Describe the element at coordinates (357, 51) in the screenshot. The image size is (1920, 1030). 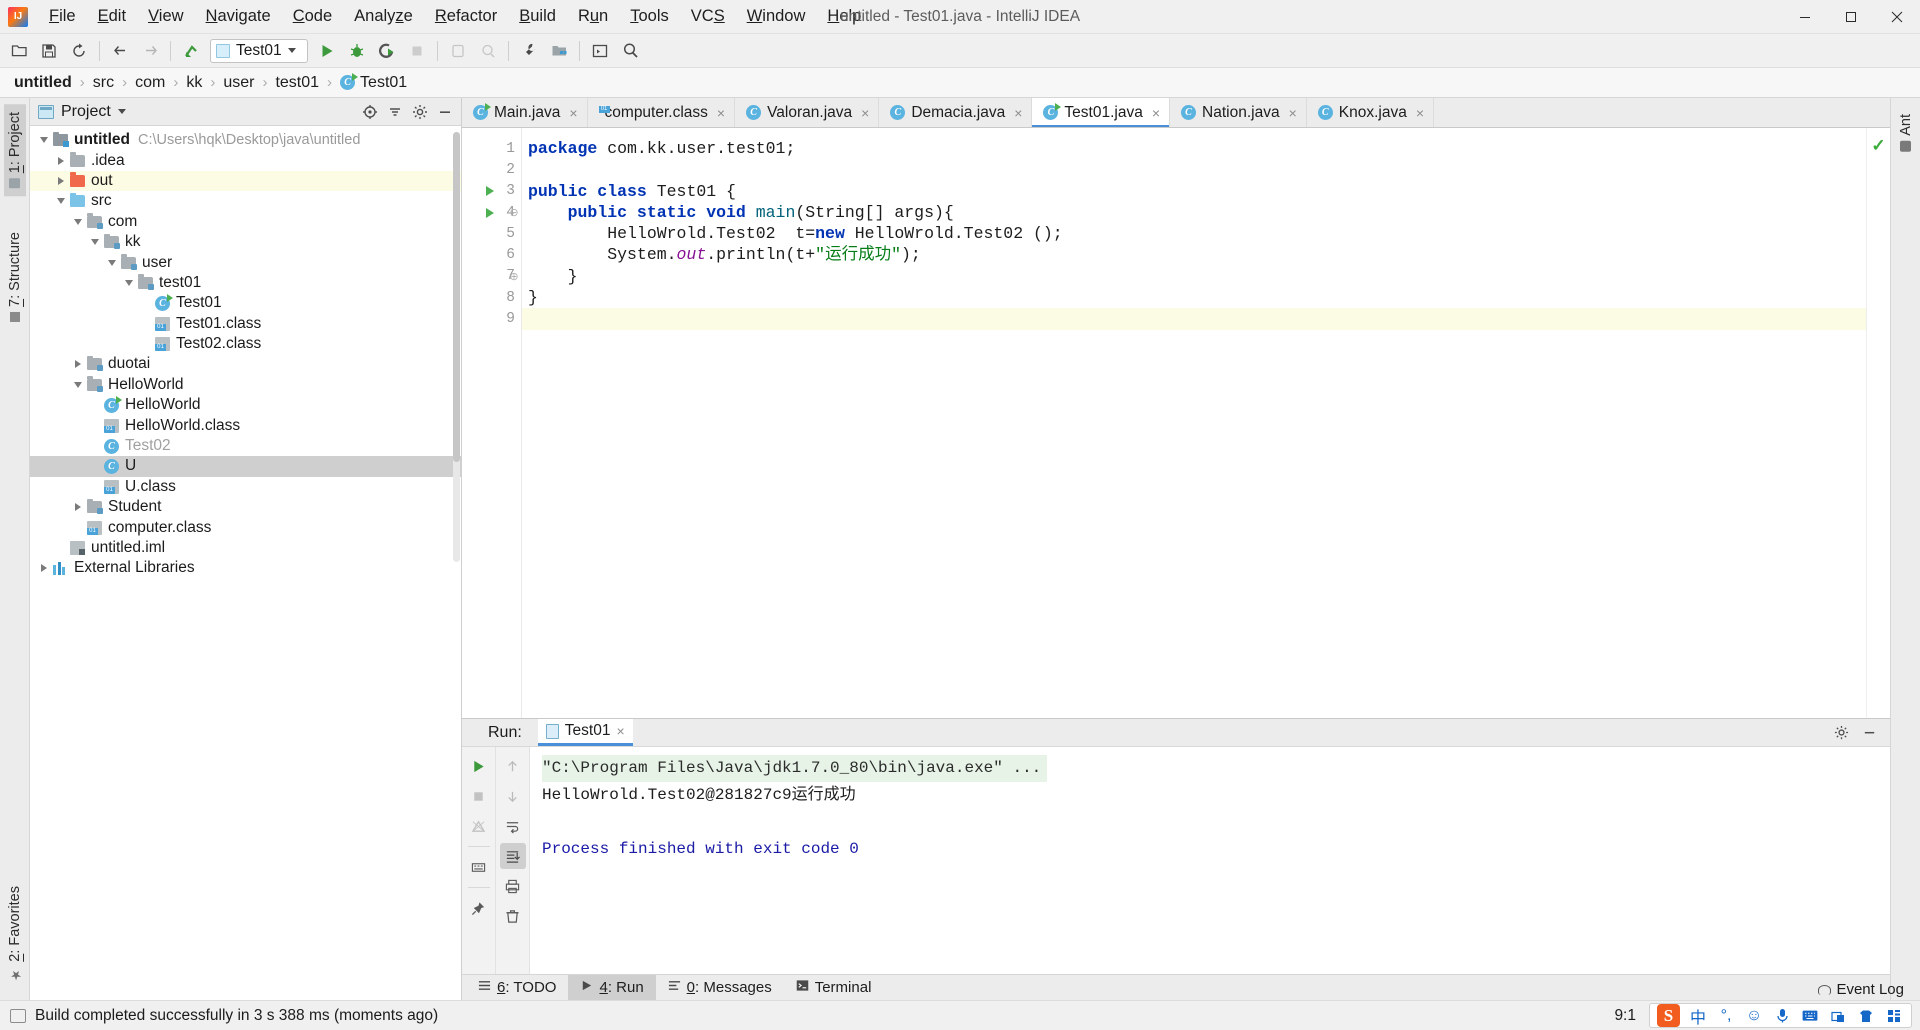
I see `debug-icon` at that location.